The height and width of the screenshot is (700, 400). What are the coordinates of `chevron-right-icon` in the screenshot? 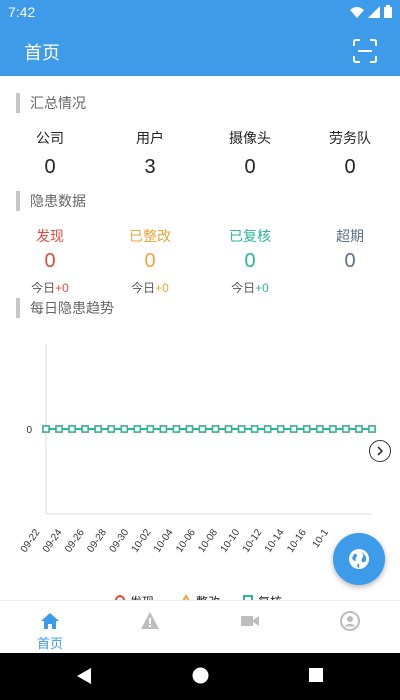 It's located at (380, 451).